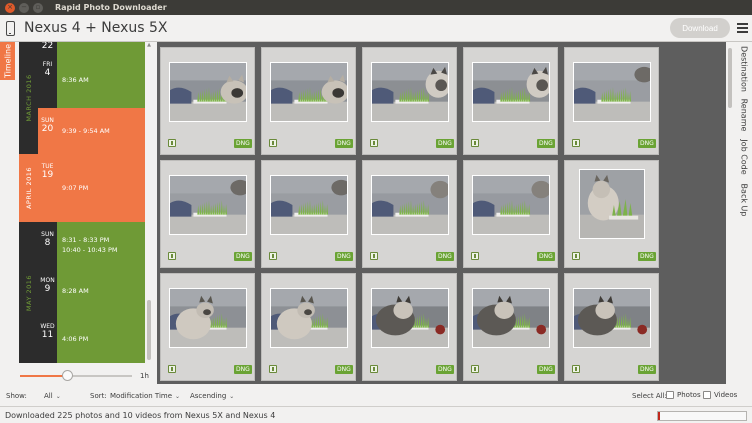 The width and height of the screenshot is (752, 423). Describe the element at coordinates (670, 395) in the screenshot. I see `photos-checkbox-box` at that location.